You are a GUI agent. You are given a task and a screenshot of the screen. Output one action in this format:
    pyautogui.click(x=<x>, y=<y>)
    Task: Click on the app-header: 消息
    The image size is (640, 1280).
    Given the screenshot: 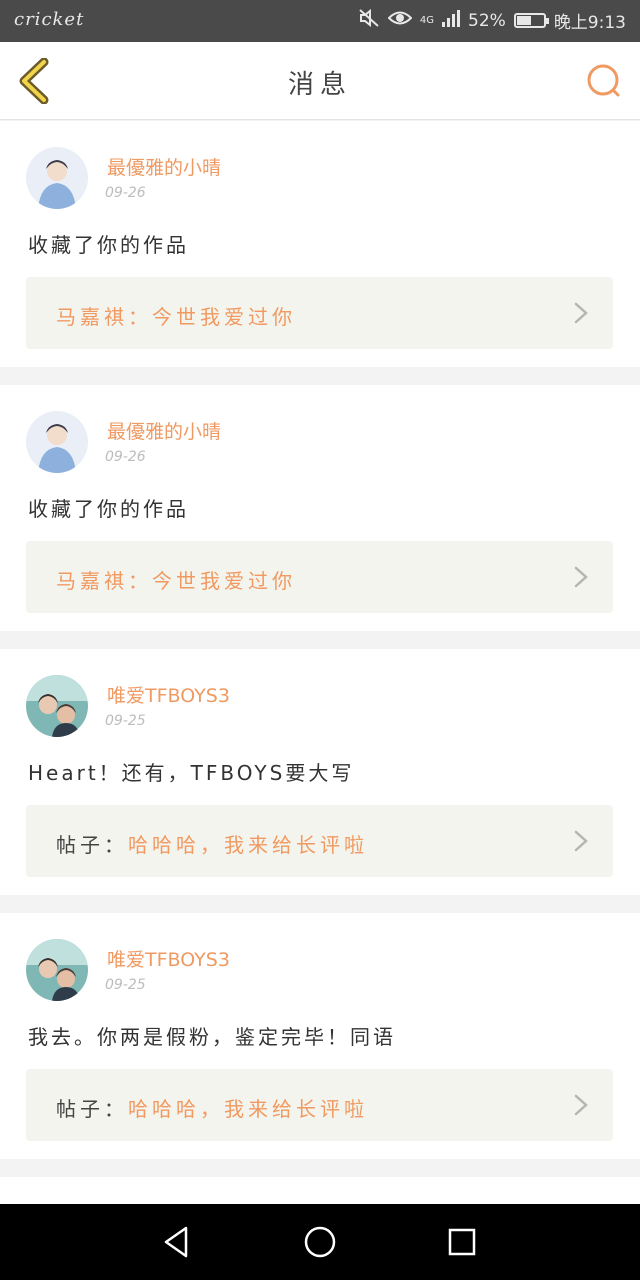 What is the action you would take?
    pyautogui.click(x=320, y=81)
    